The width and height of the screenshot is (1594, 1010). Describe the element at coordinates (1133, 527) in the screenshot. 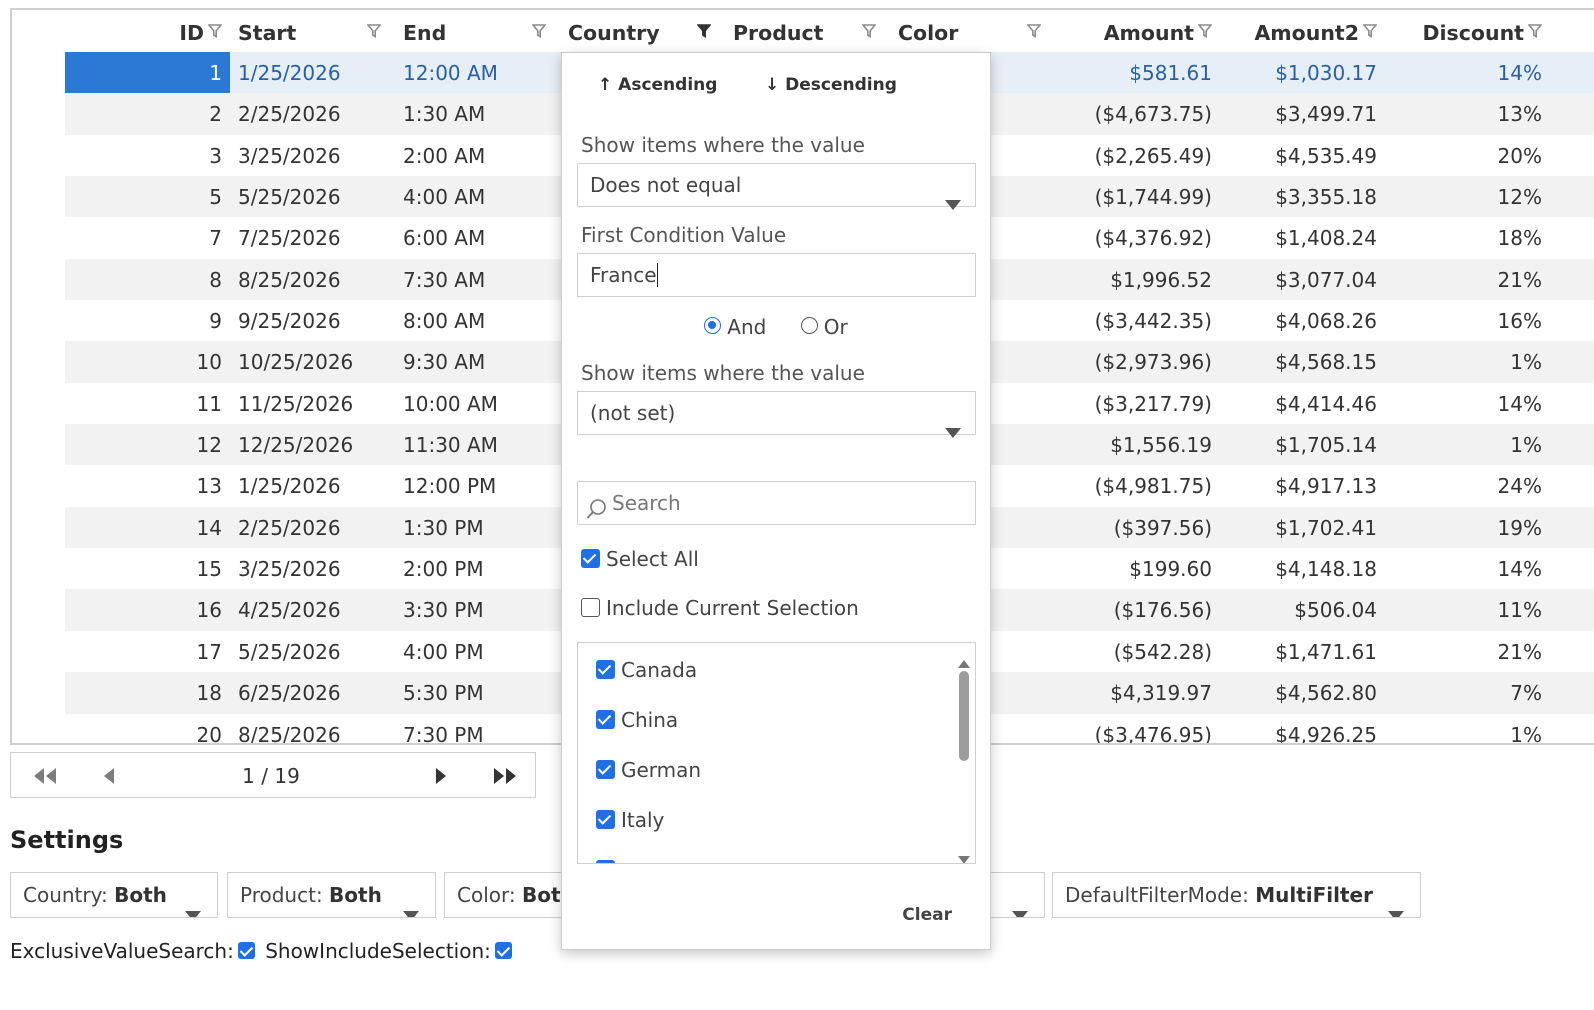

I see `cell-amount: ($397.56)` at that location.